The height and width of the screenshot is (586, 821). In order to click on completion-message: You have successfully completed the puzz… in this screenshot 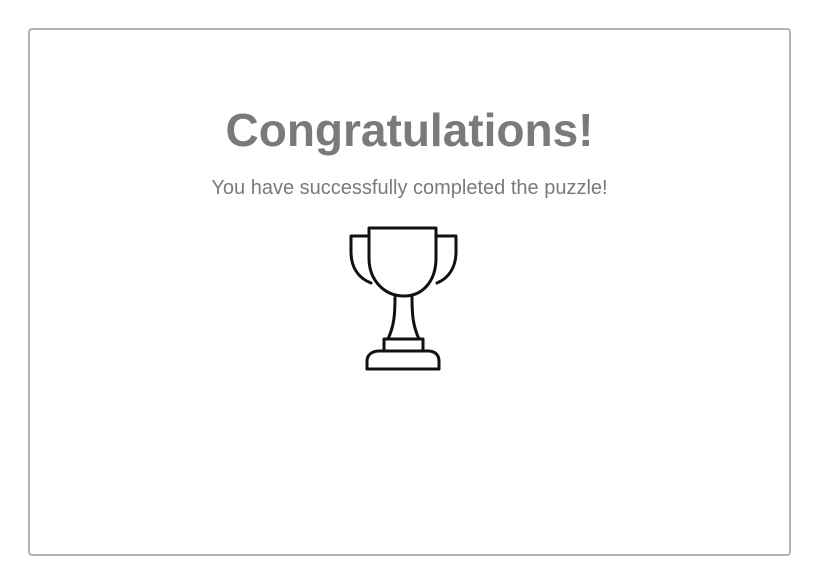, I will do `click(409, 188)`.